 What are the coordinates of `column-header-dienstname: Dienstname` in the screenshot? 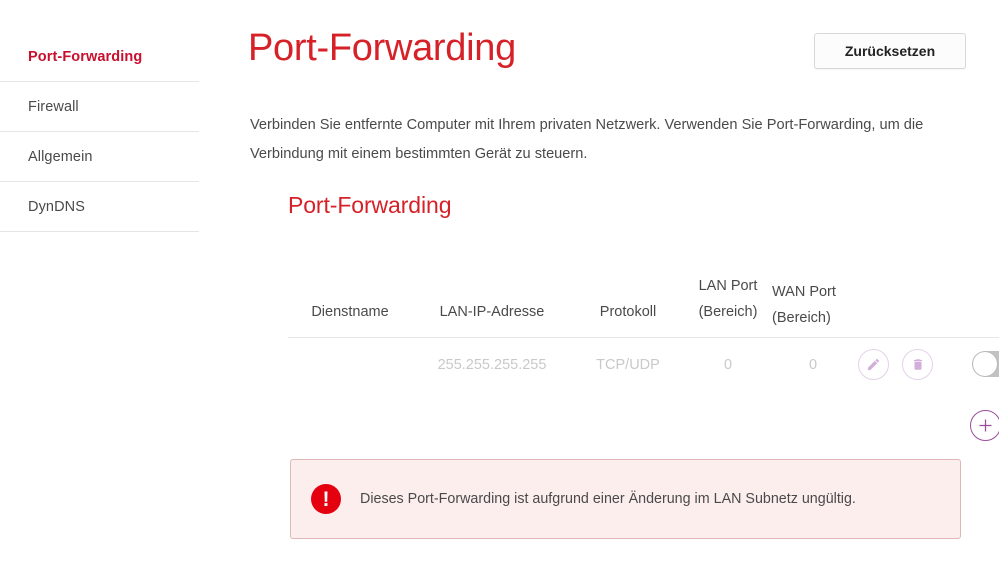 It's located at (350, 312).